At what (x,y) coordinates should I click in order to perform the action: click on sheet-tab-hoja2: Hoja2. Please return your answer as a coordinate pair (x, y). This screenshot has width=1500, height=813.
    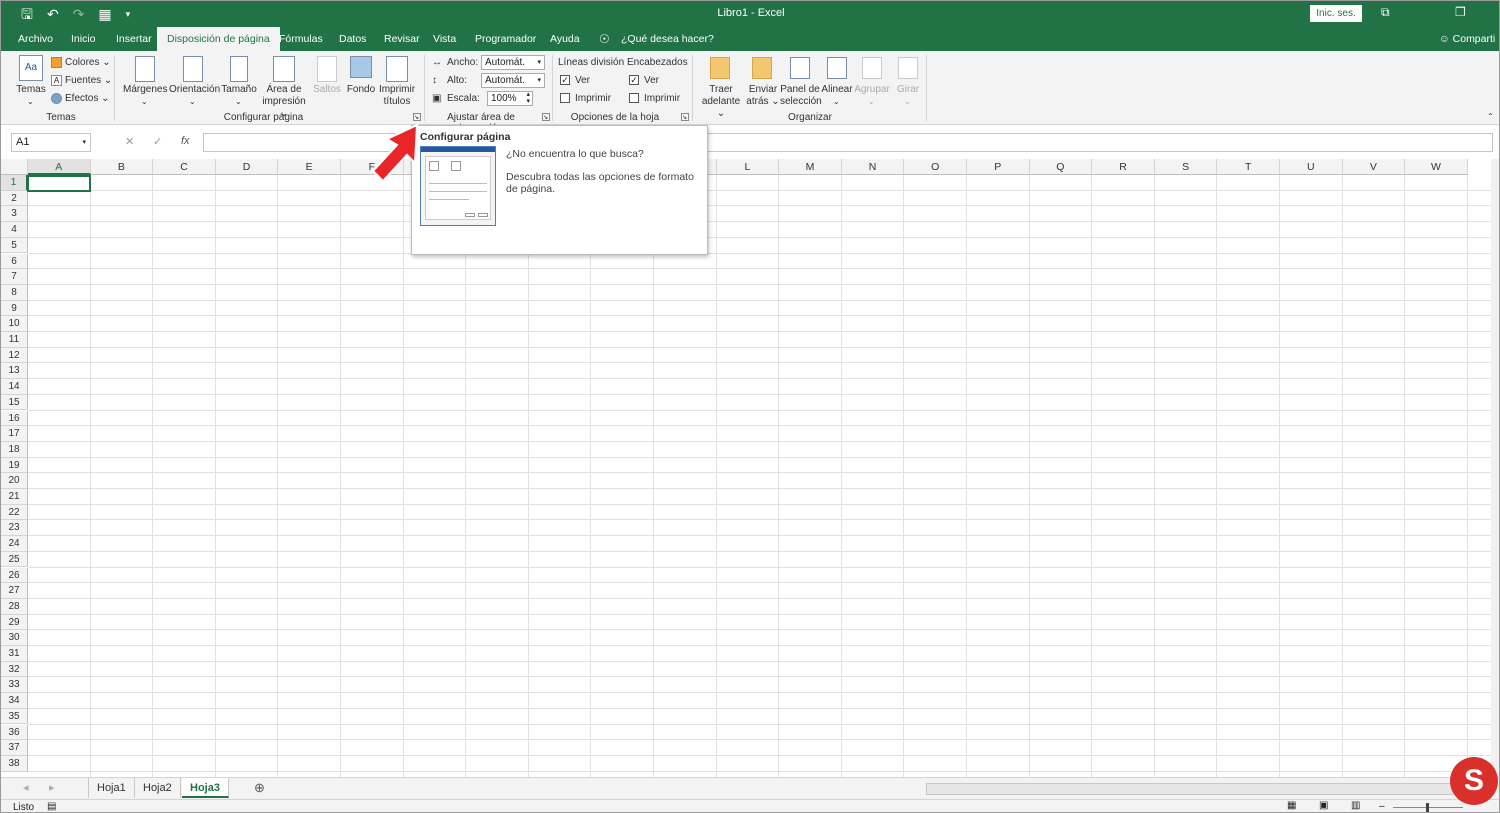
    Looking at the image, I should click on (158, 788).